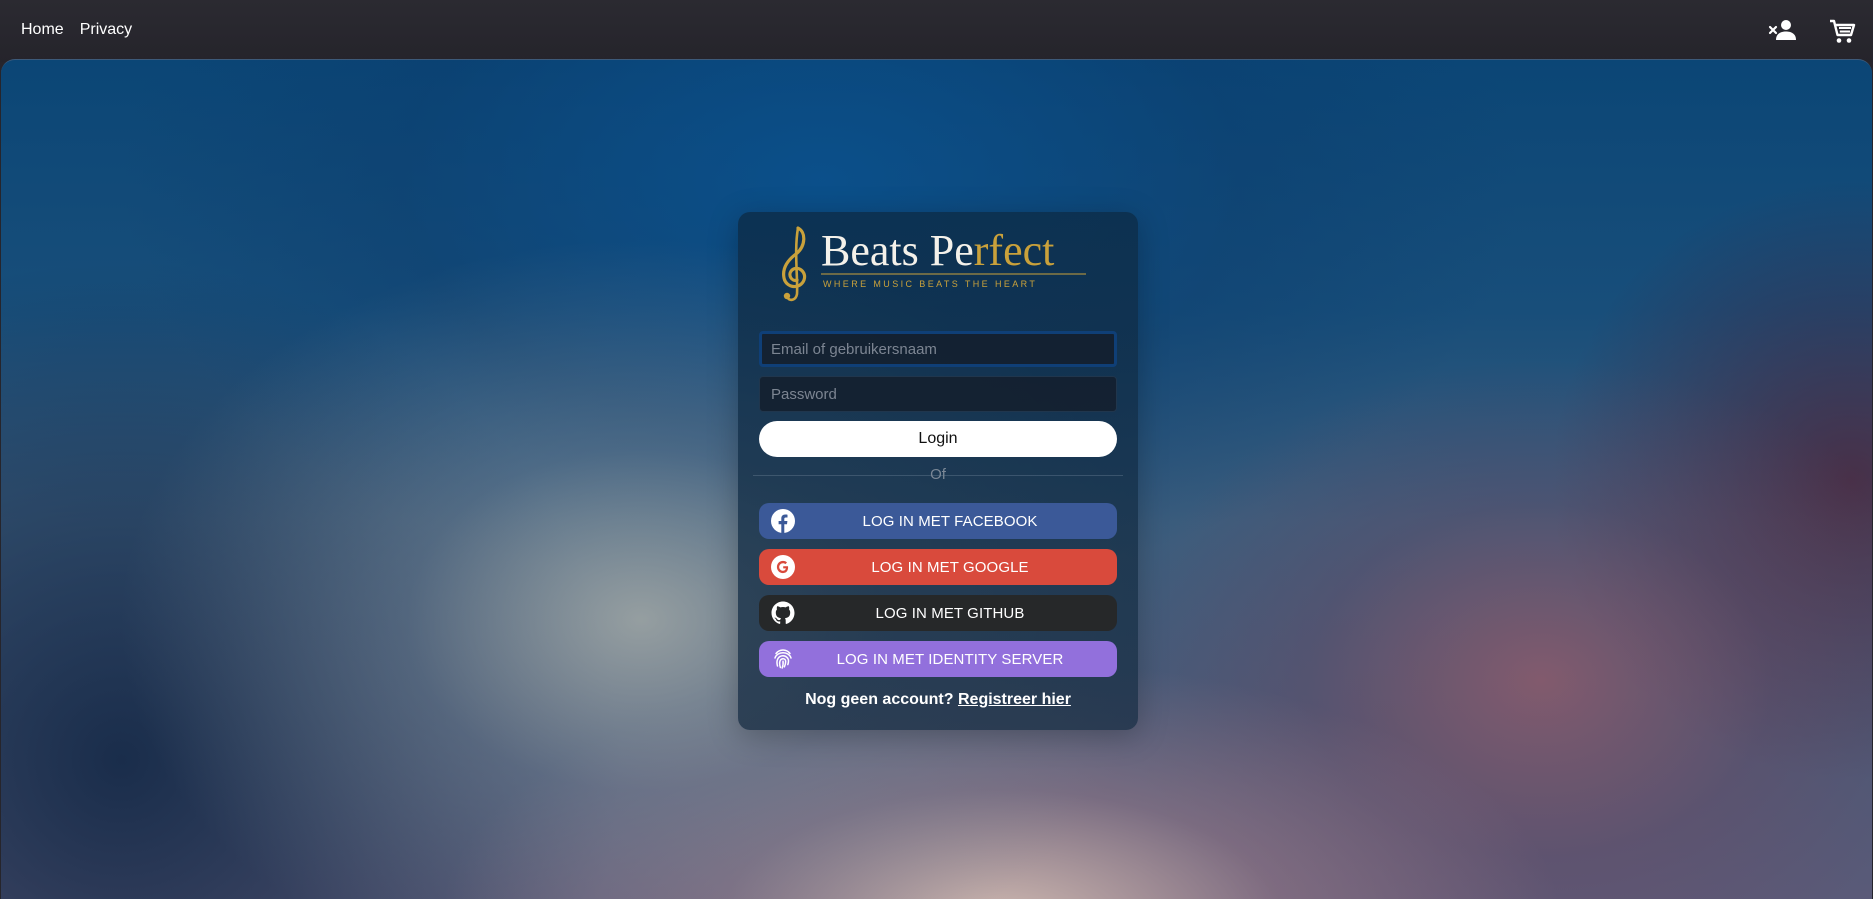 The image size is (1873, 899). What do you see at coordinates (930, 284) in the screenshot?
I see `brand-tagline: WHERE MUSIC BEATS THE HEART` at bounding box center [930, 284].